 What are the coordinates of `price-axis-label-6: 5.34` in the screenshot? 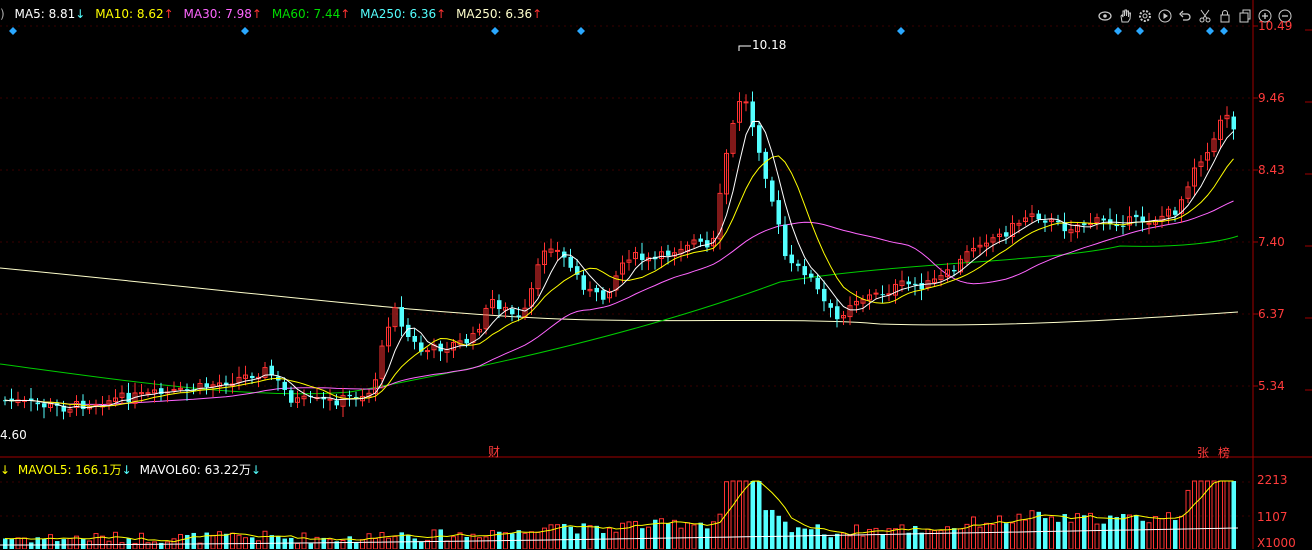 It's located at (1271, 386).